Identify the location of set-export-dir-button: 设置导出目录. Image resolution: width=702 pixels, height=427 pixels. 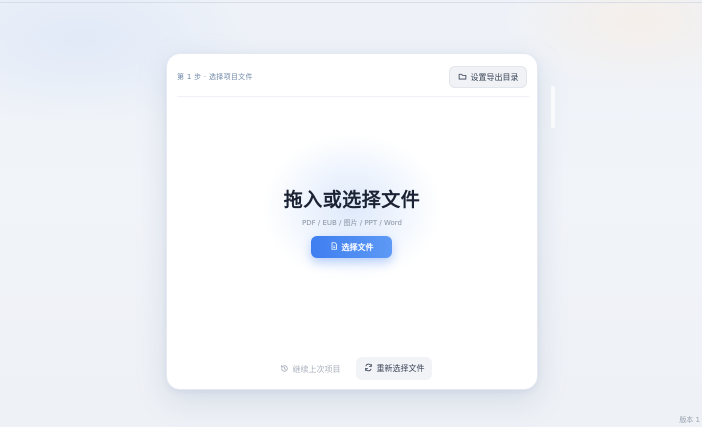
(488, 77).